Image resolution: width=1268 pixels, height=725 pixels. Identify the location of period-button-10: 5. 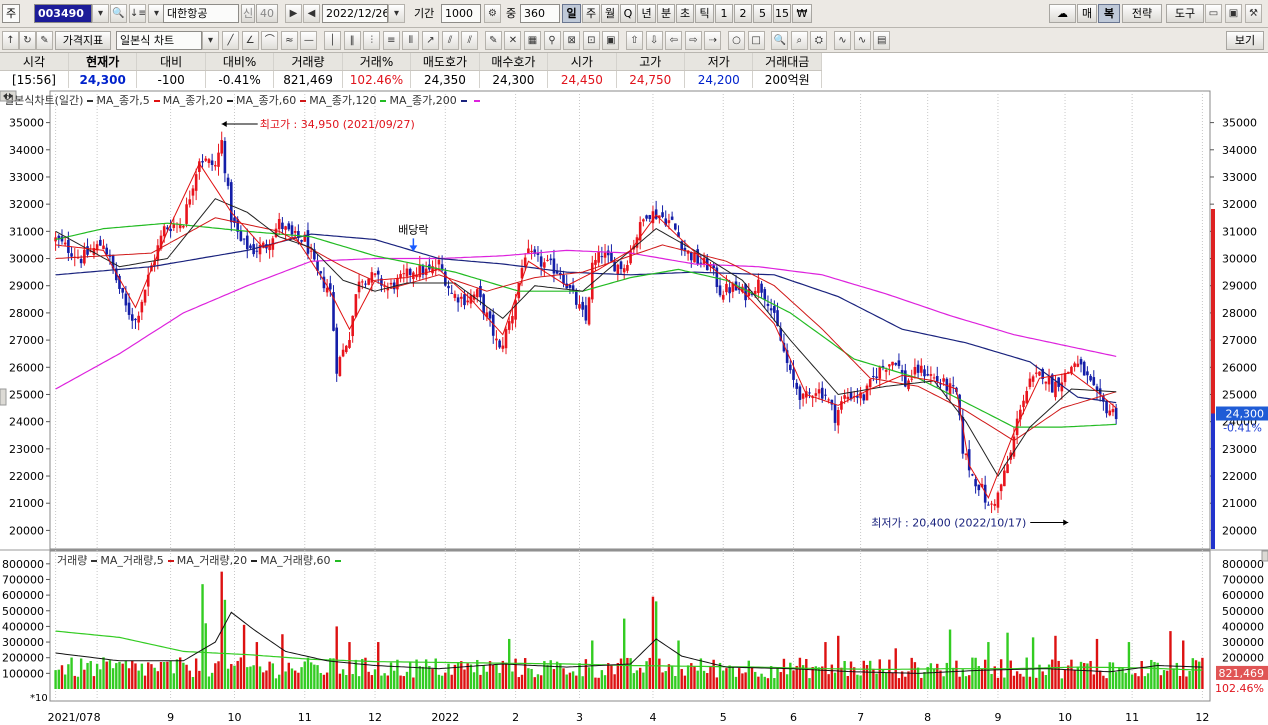
(762, 13).